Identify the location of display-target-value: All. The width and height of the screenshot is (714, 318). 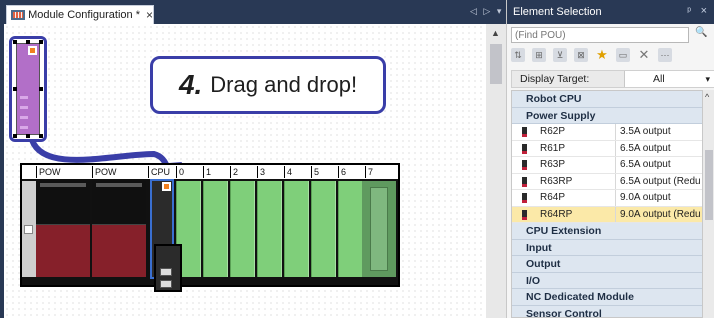
(659, 79).